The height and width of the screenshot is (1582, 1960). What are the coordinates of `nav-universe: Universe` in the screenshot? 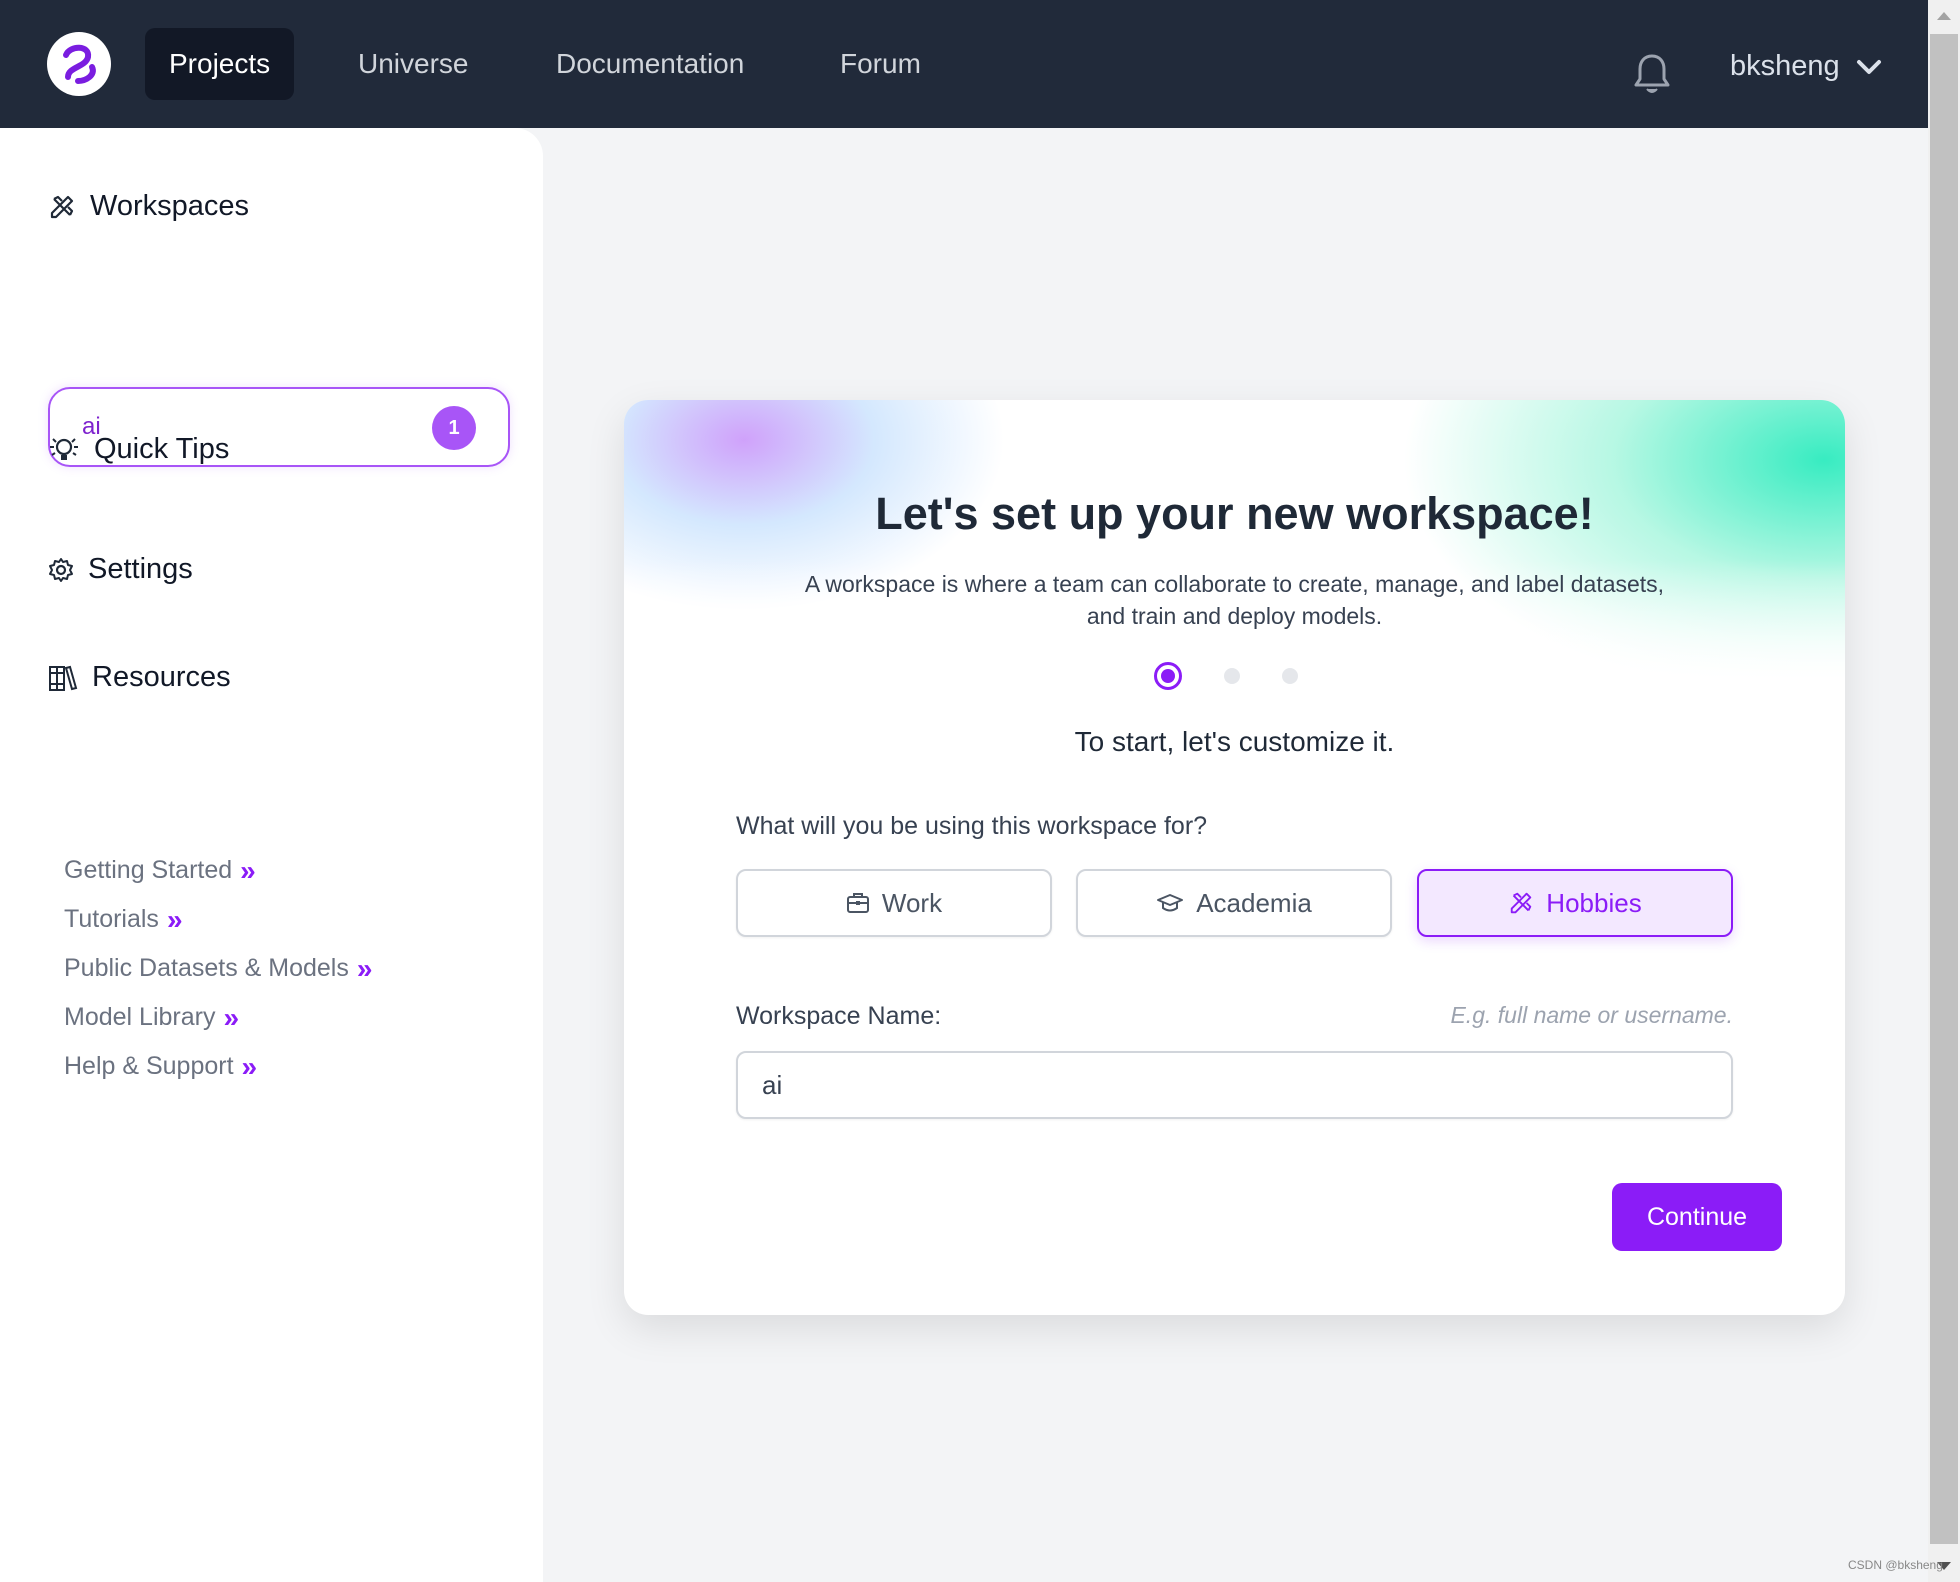 It's located at (413, 64).